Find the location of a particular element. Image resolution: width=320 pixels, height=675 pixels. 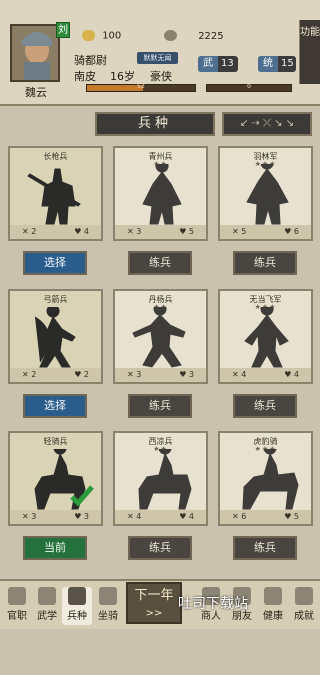

unit-icon is located at coordinates (77, 596).